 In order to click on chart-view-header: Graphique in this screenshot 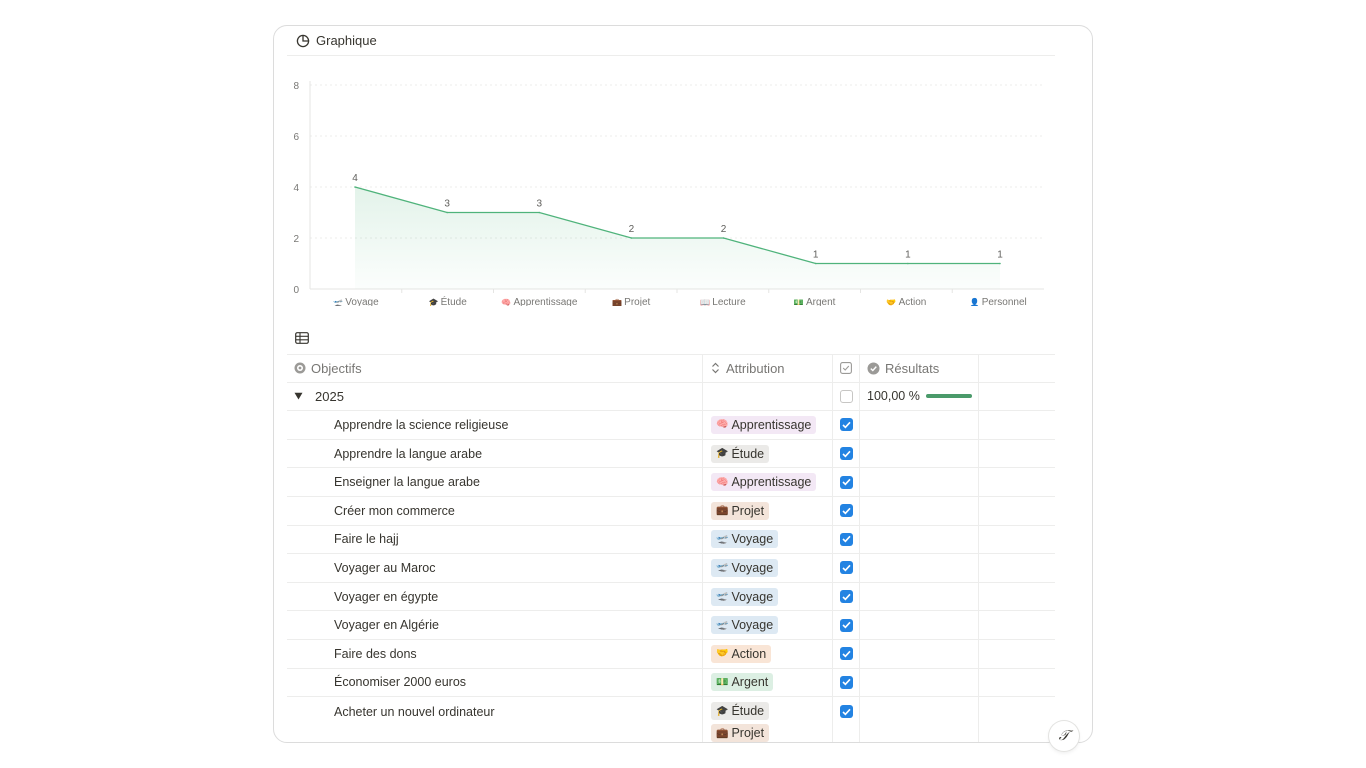, I will do `click(671, 41)`.